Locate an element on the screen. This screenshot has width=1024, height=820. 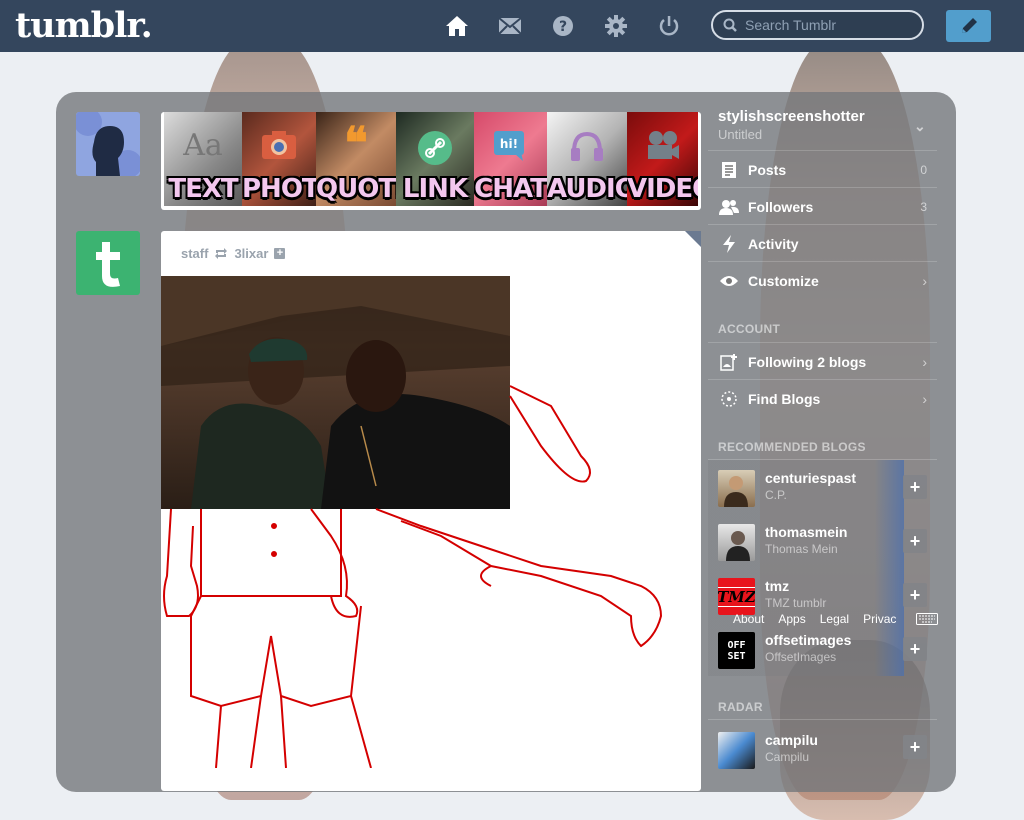
staff-avatar is located at coordinates (108, 263).